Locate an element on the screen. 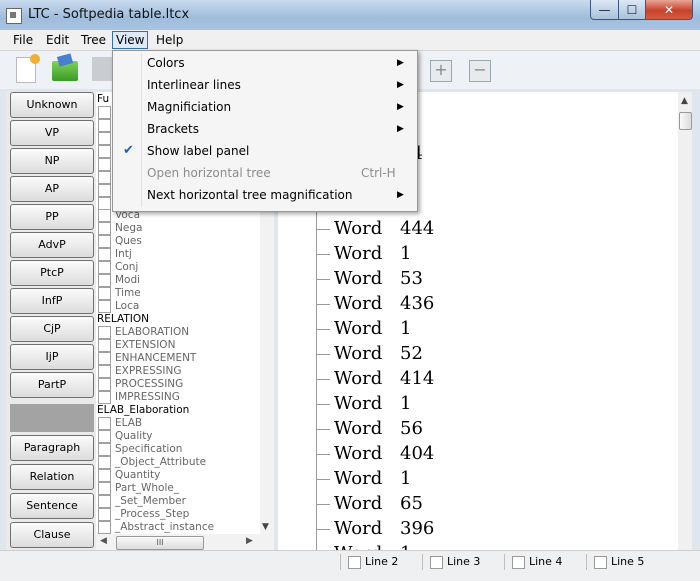  menu-item-magnification: Magnificiation ▶ is located at coordinates (264, 107).